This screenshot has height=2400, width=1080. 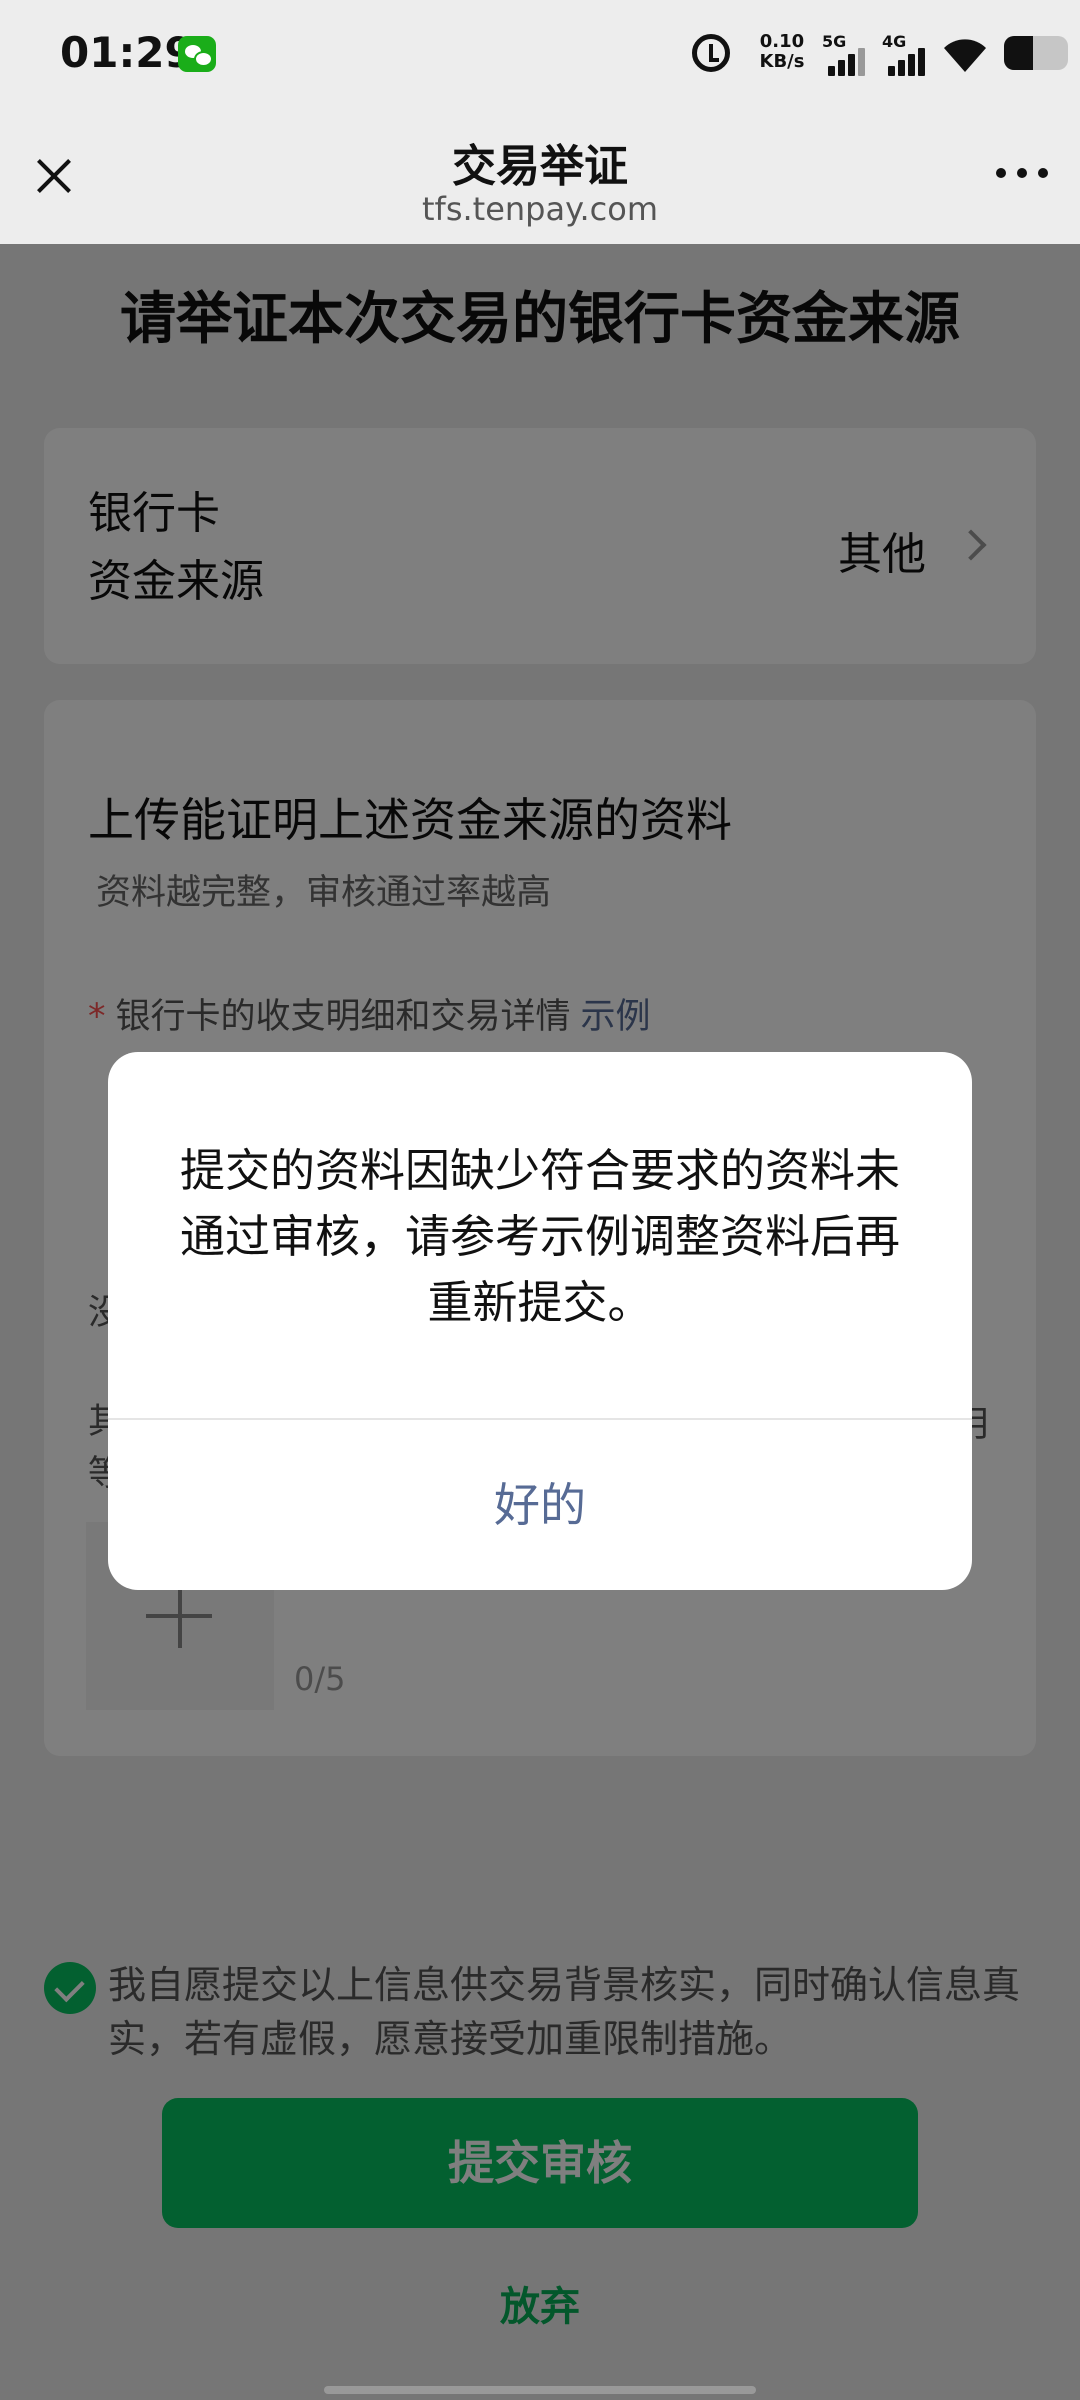 What do you see at coordinates (1022, 172) in the screenshot?
I see `more-icon` at bounding box center [1022, 172].